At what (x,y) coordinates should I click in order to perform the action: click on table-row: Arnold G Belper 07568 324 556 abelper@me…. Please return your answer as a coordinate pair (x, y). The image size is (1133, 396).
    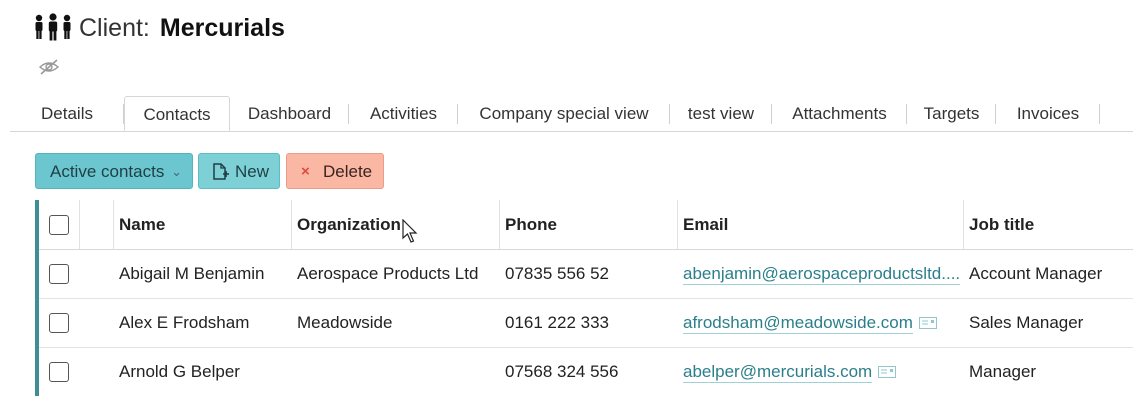
    Looking at the image, I should click on (586, 372).